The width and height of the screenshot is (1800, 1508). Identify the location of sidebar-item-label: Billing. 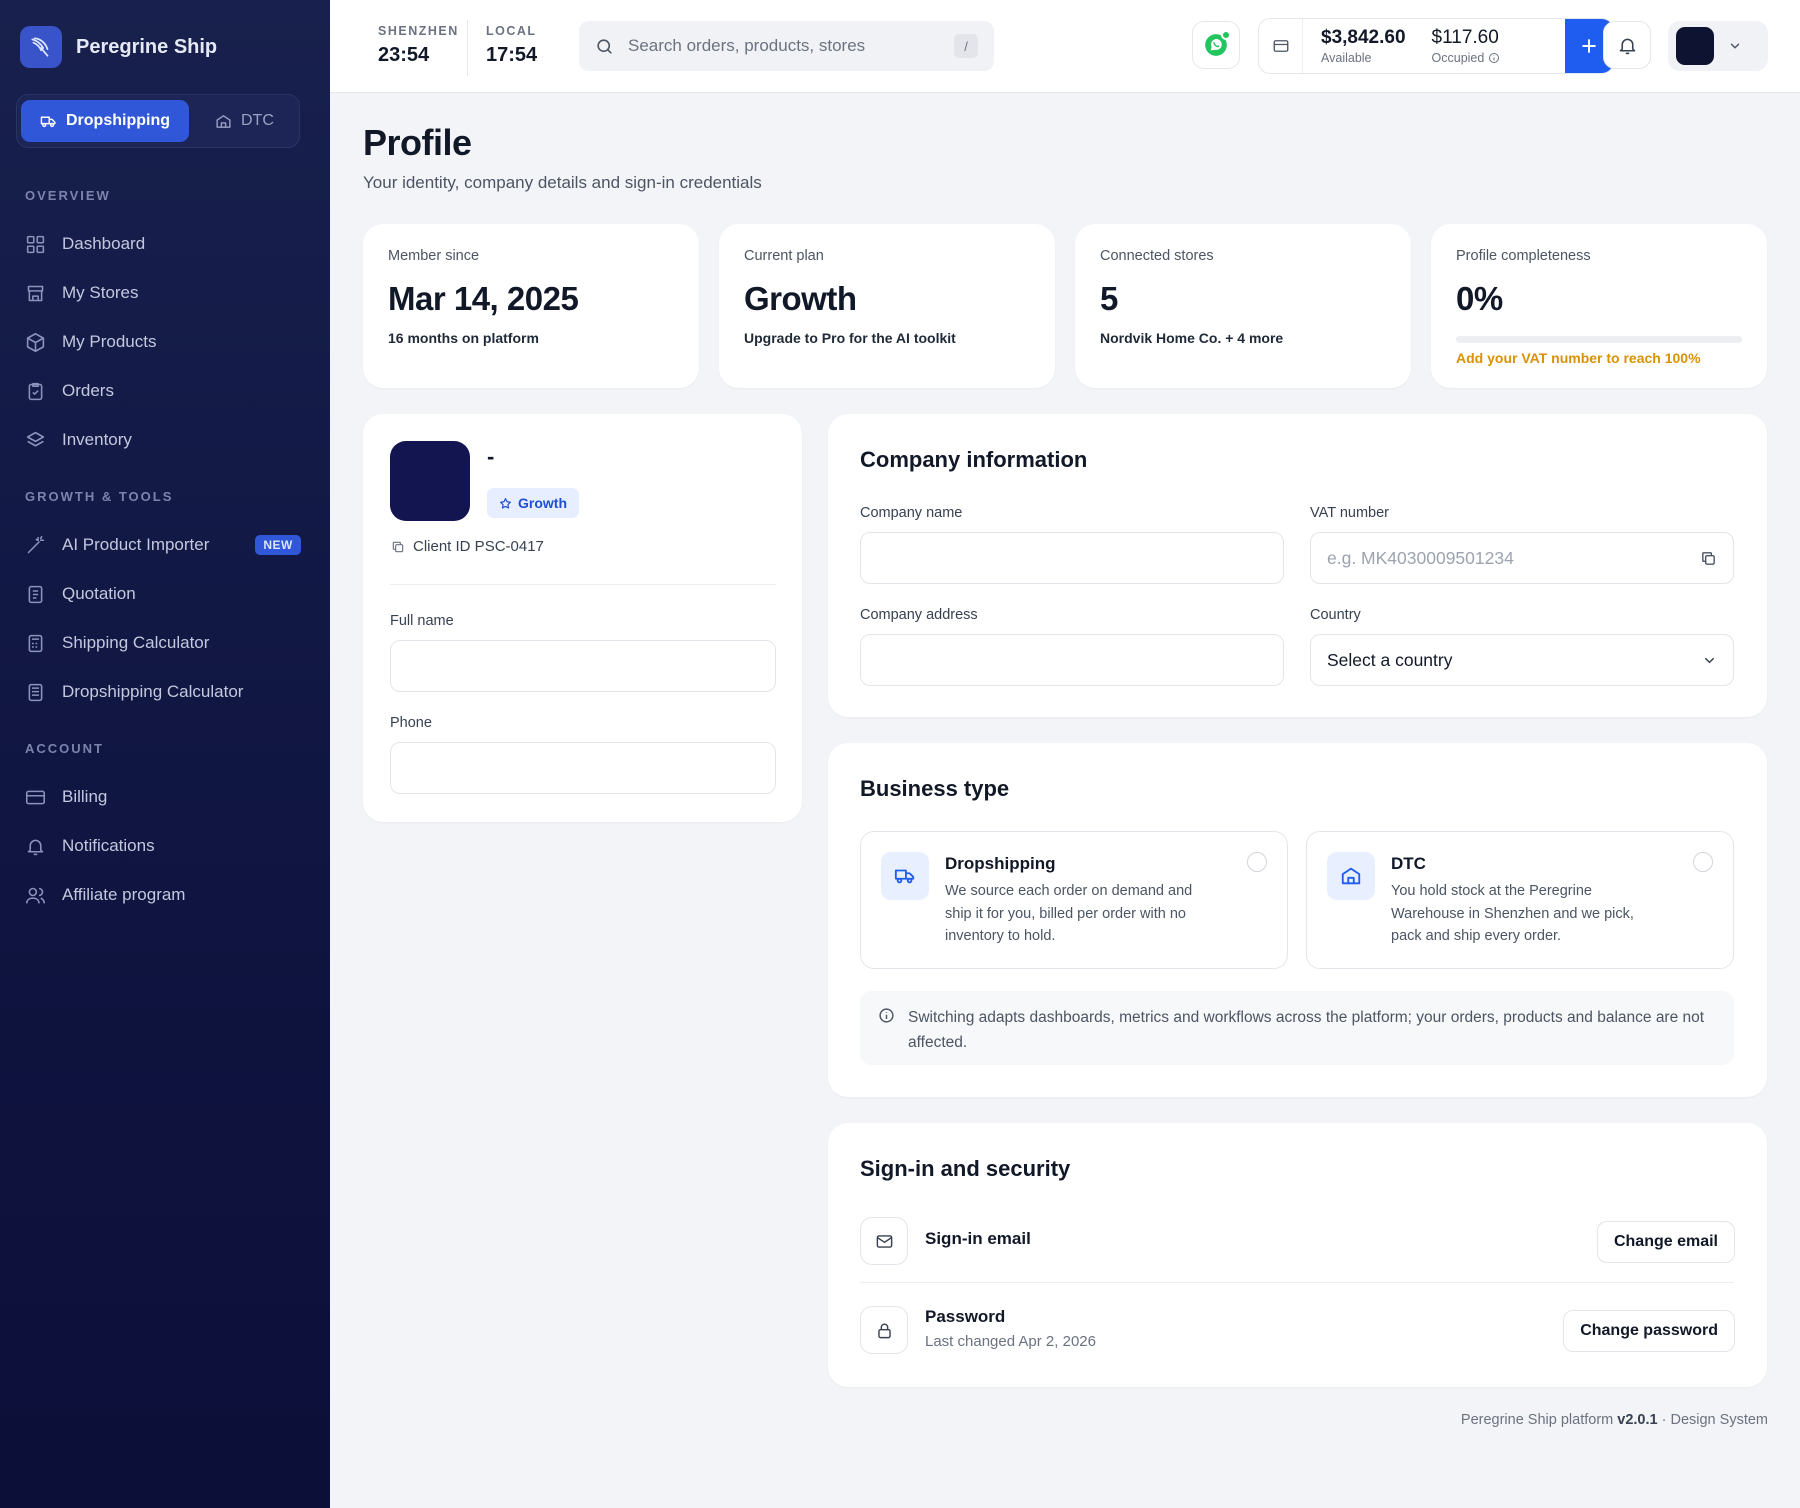
(85, 796).